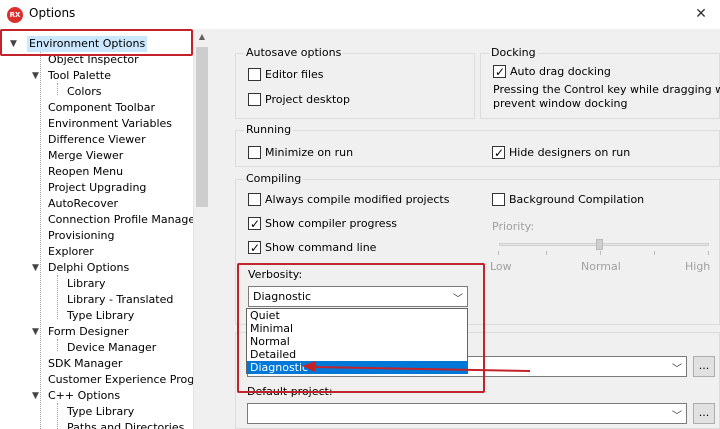 The width and height of the screenshot is (720, 429). I want to click on checkbox-label: Always compile modified projects, so click(357, 199).